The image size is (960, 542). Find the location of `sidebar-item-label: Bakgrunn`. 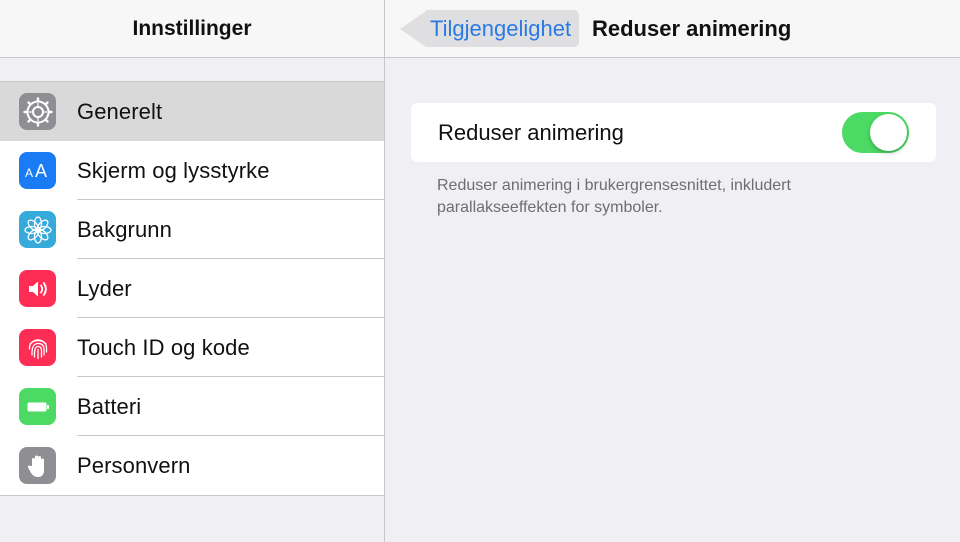

sidebar-item-label: Bakgrunn is located at coordinates (124, 229).